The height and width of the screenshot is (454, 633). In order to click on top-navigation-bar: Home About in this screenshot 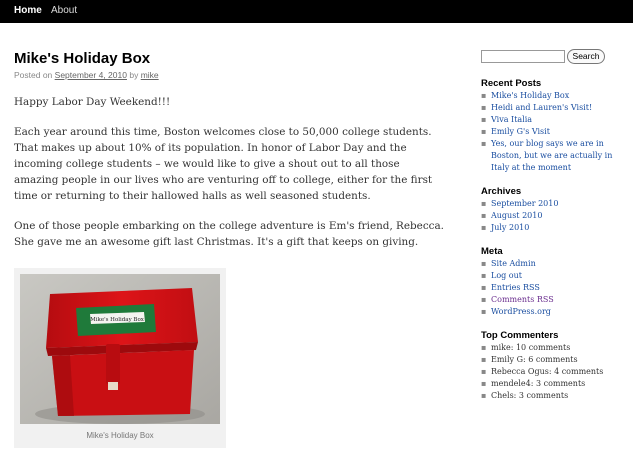, I will do `click(316, 11)`.